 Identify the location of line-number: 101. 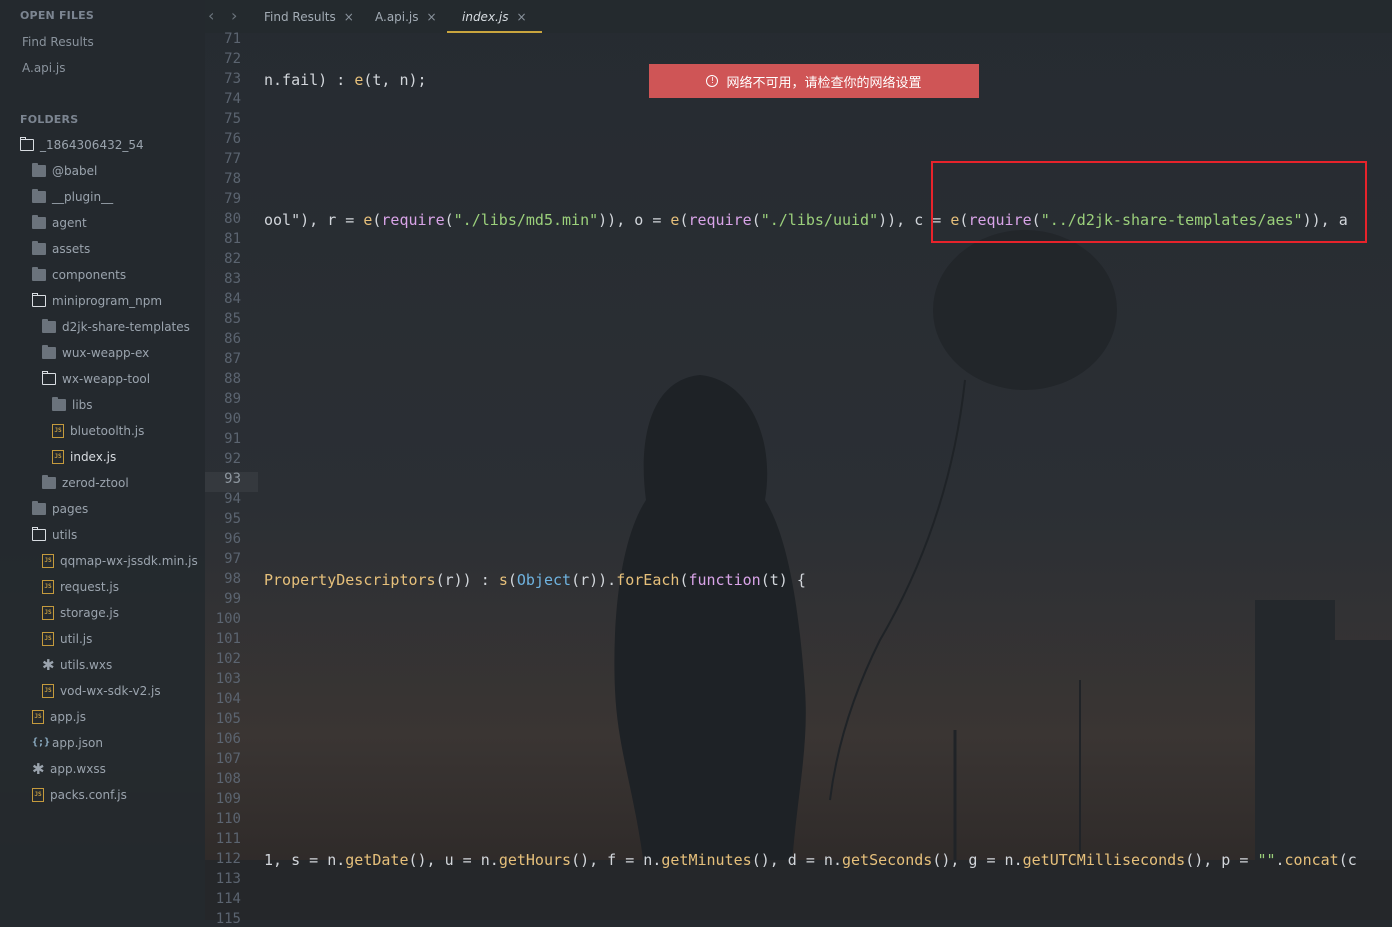
(228, 639).